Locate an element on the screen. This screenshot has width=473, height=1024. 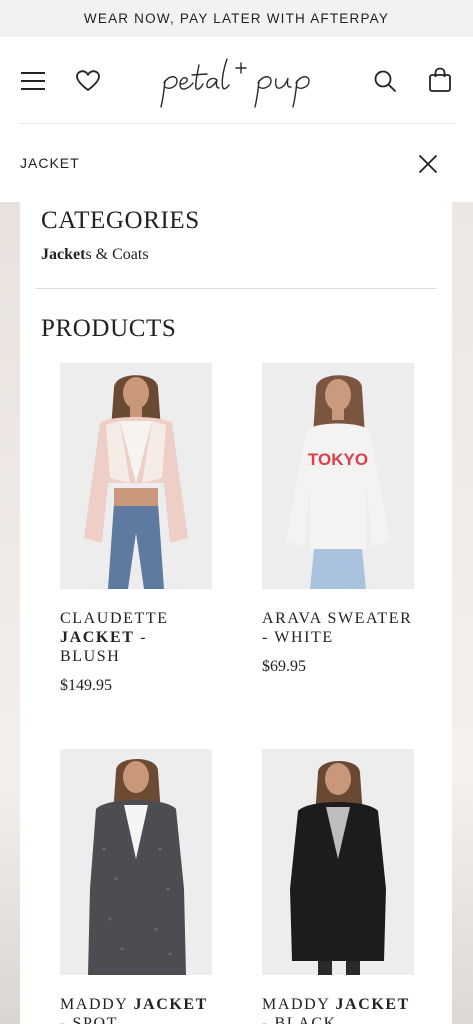
search-input is located at coordinates (200, 163).